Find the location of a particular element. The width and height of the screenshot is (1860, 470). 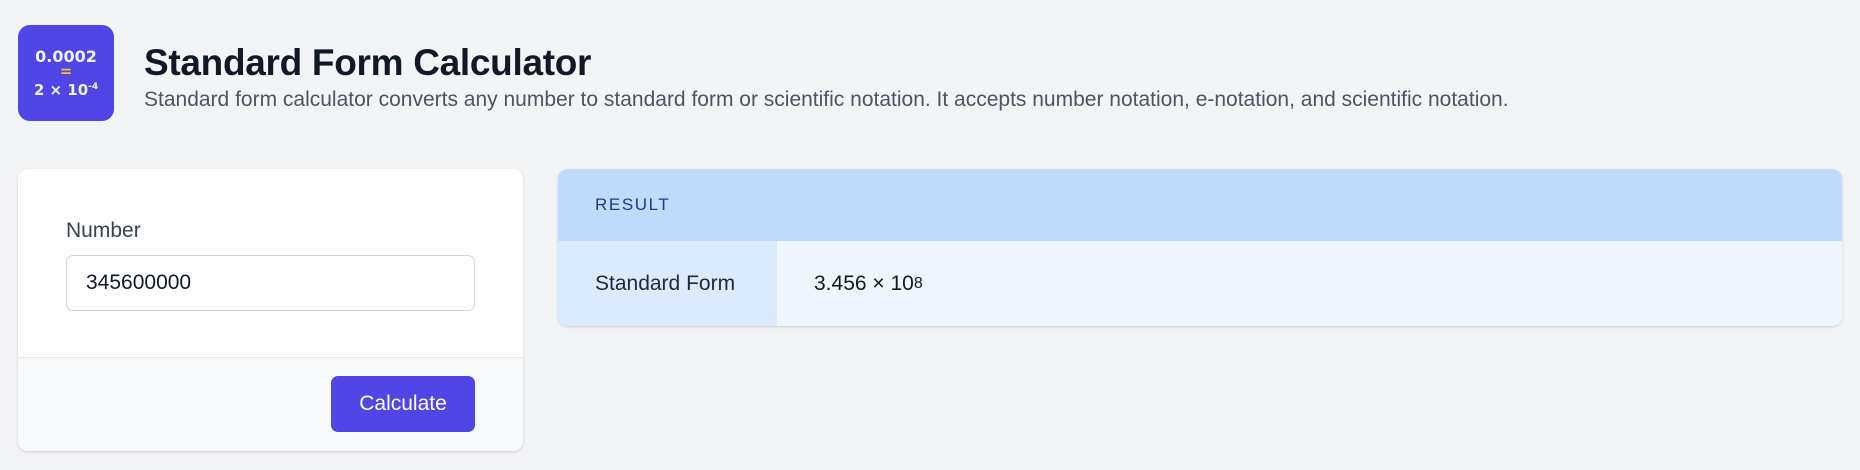

calculator-logo: 0.0002 = 2 × 10-4 is located at coordinates (66, 73).